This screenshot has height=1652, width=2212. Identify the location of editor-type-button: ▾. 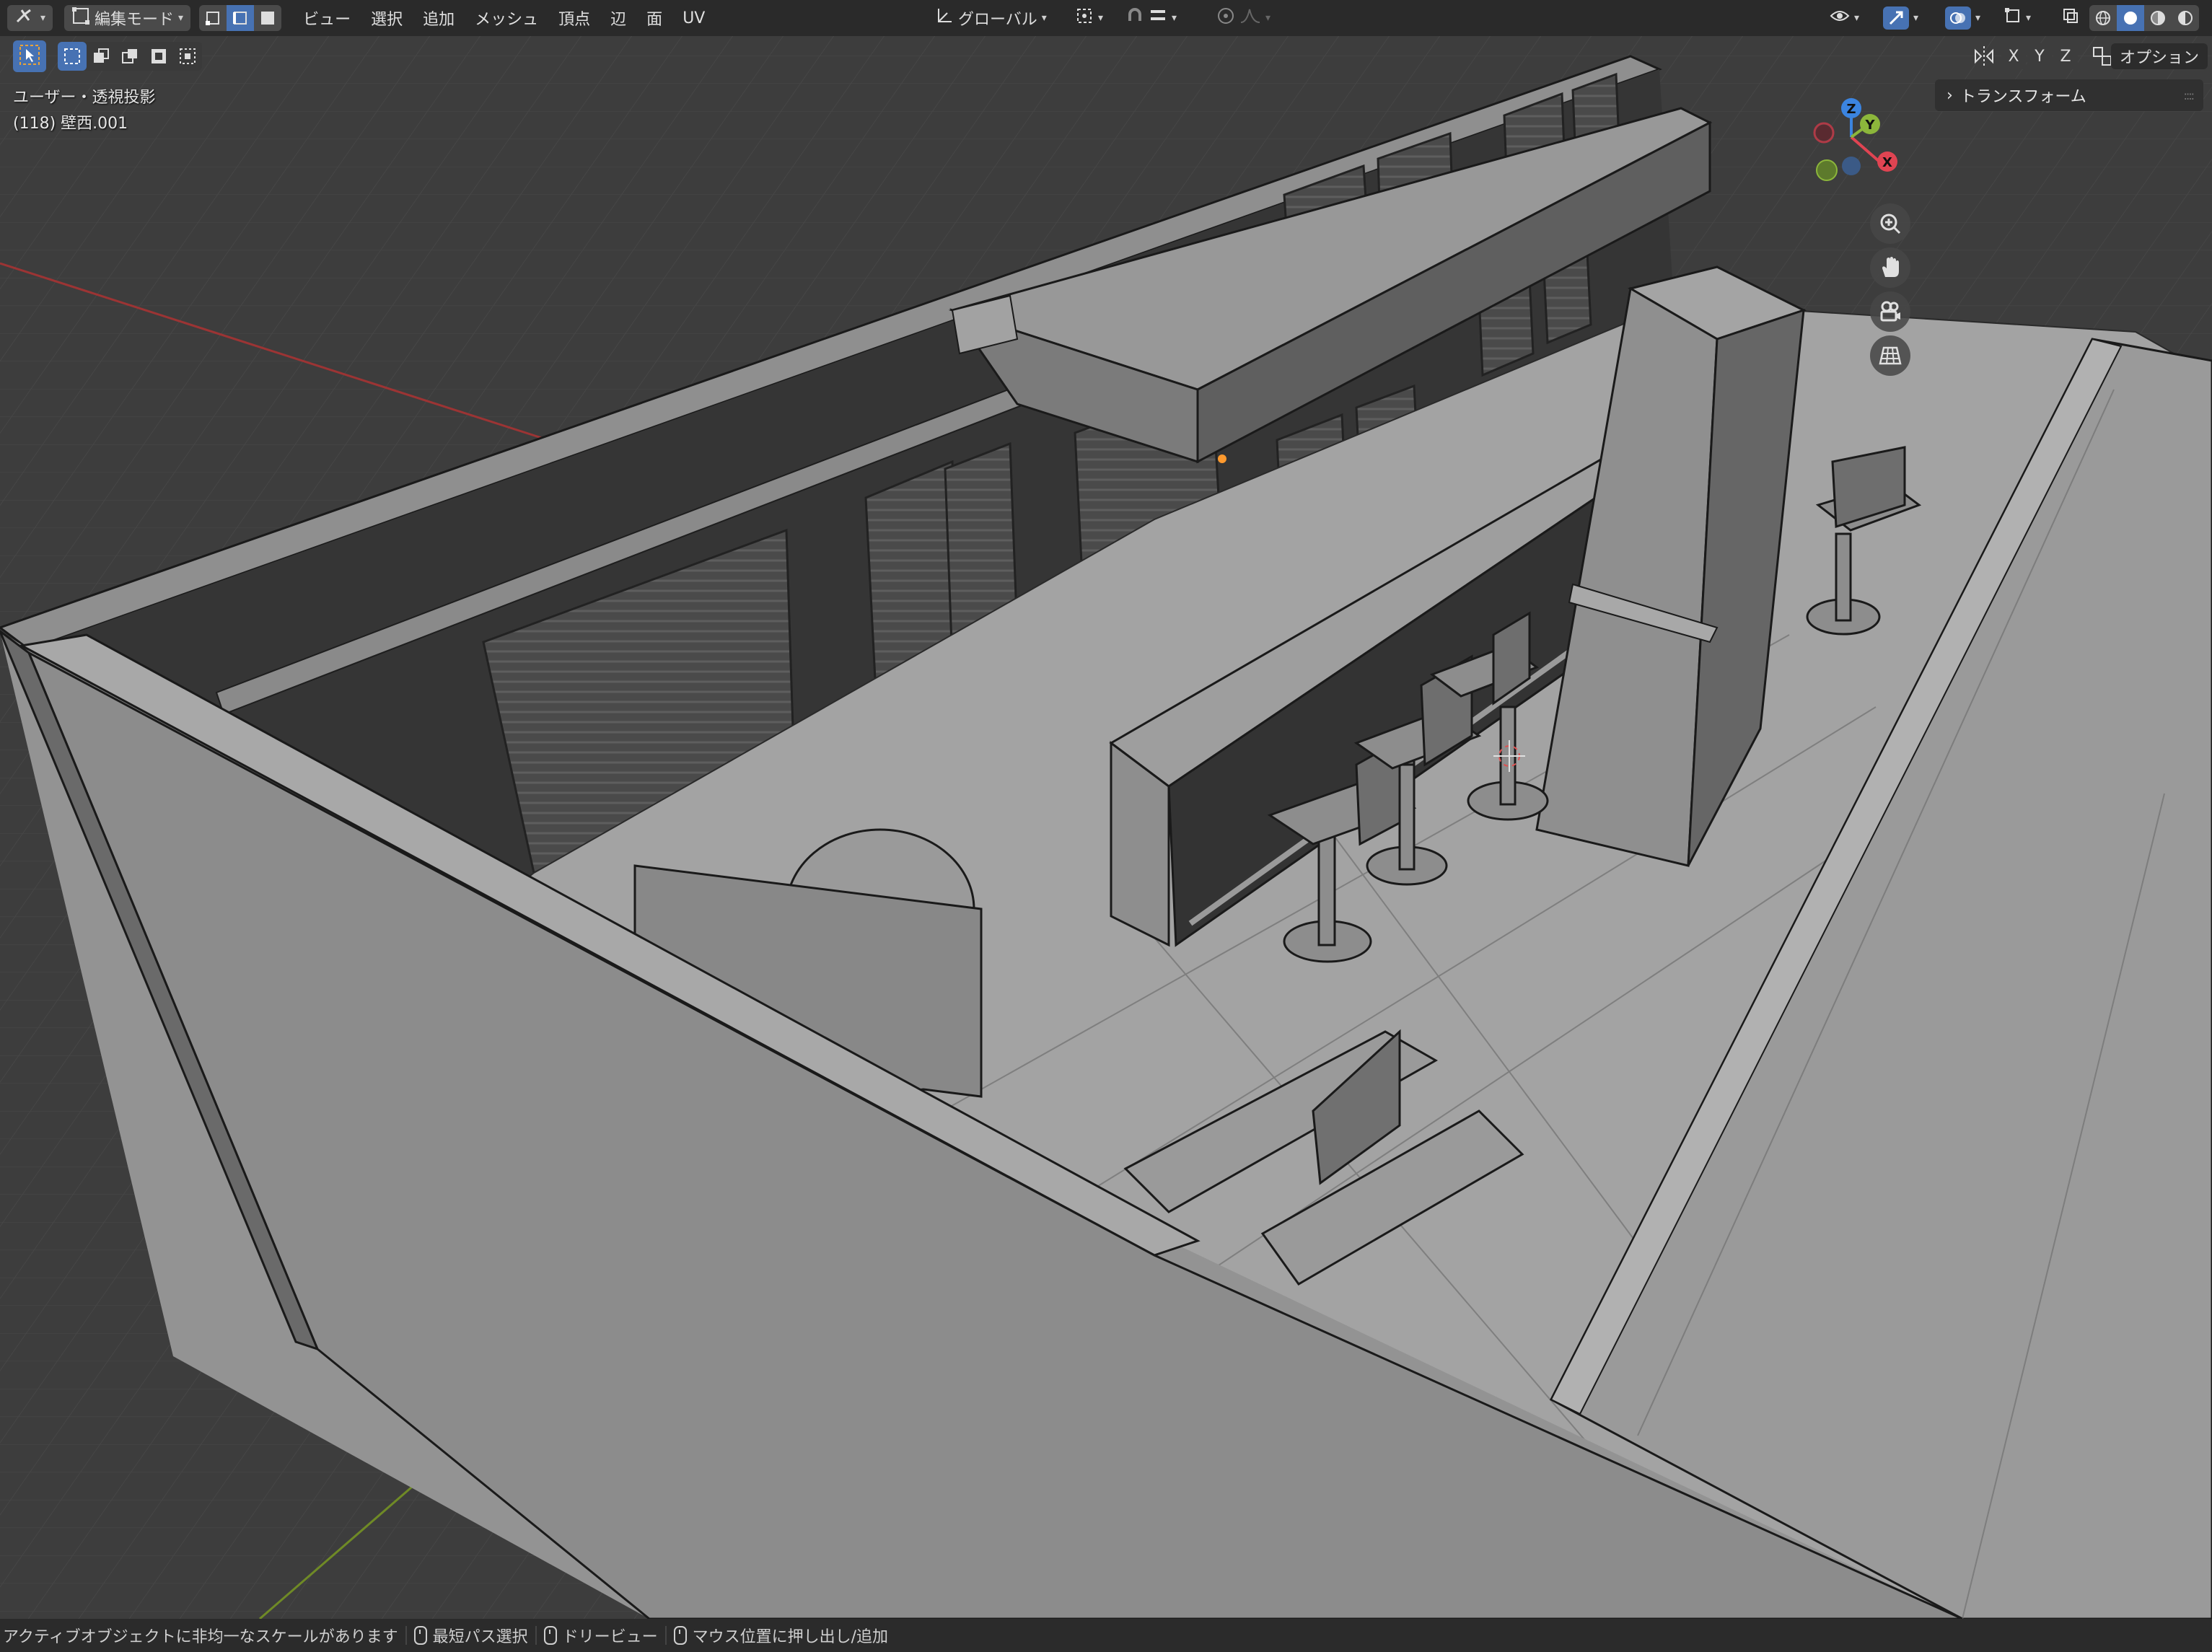
(30, 18).